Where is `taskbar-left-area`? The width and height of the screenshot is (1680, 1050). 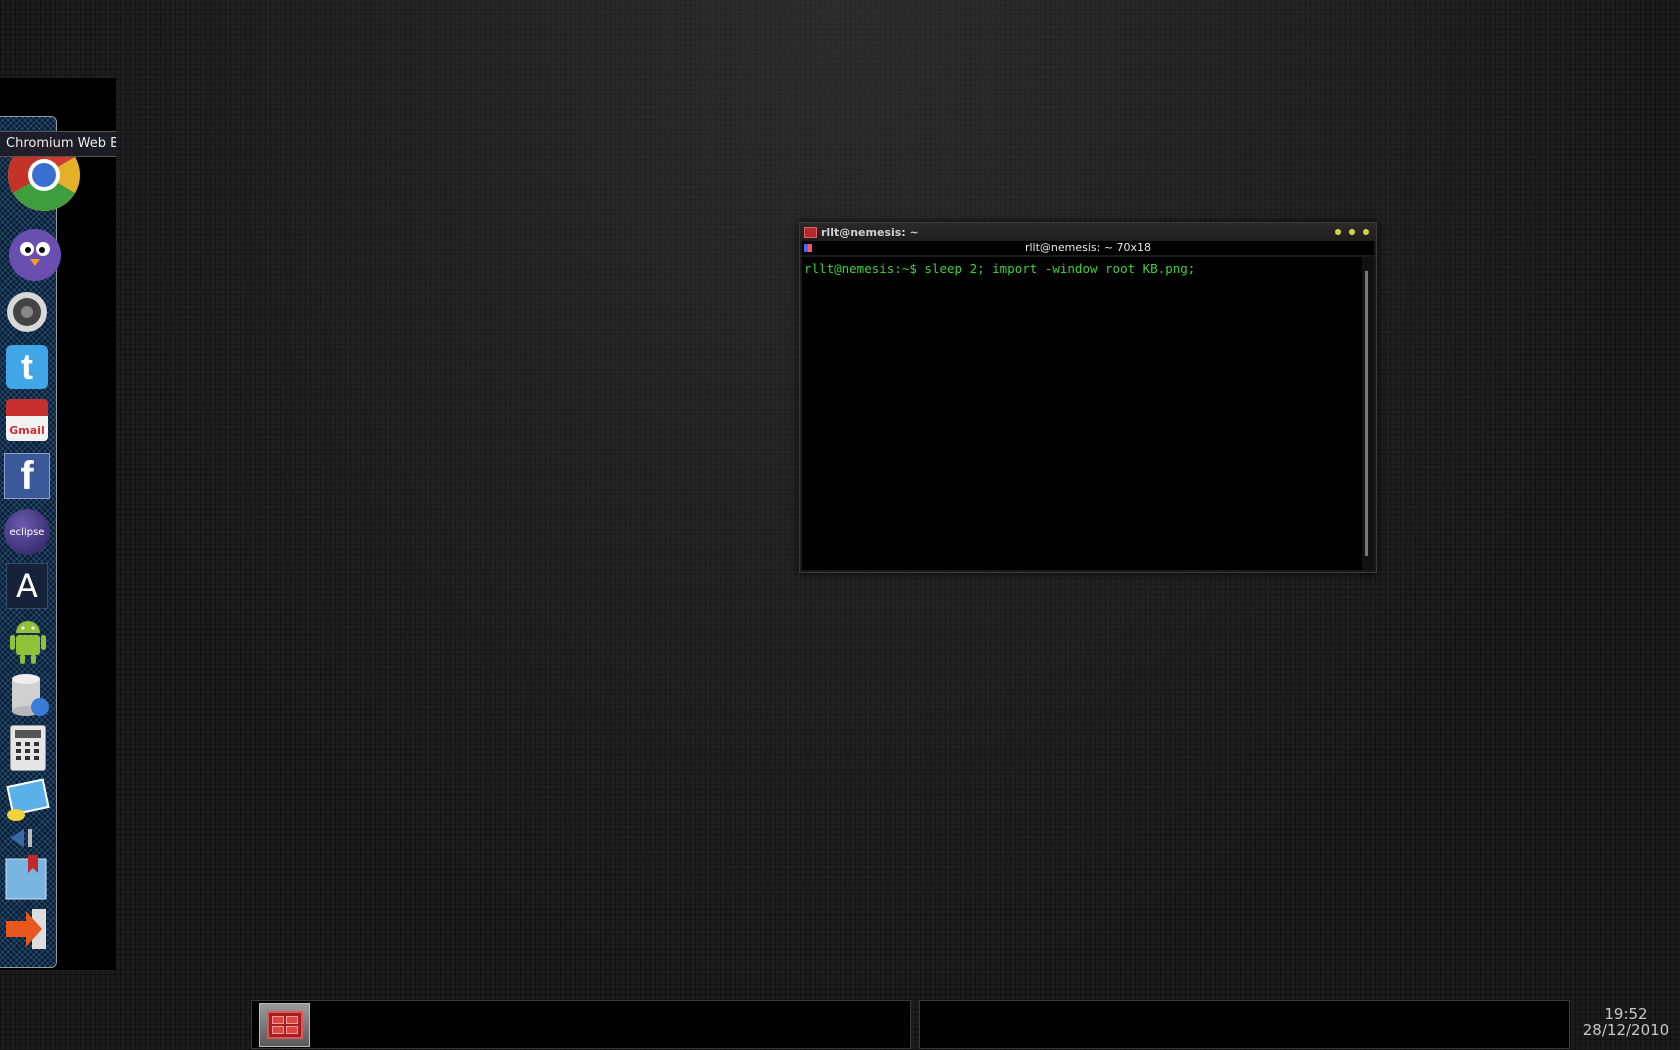 taskbar-left-area is located at coordinates (581, 1024).